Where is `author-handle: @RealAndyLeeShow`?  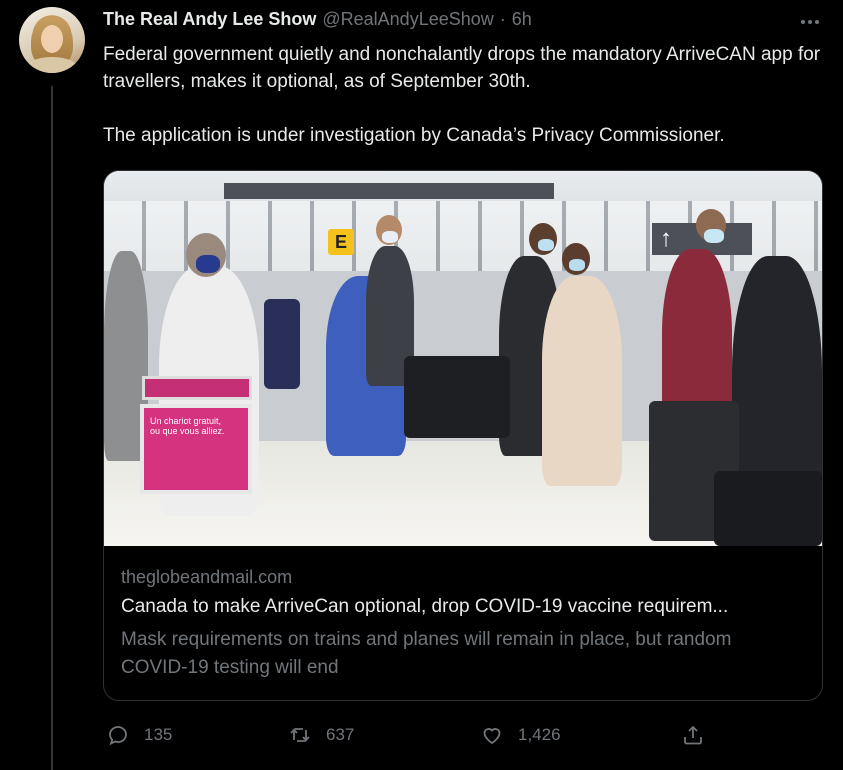
author-handle: @RealAndyLeeShow is located at coordinates (407, 19).